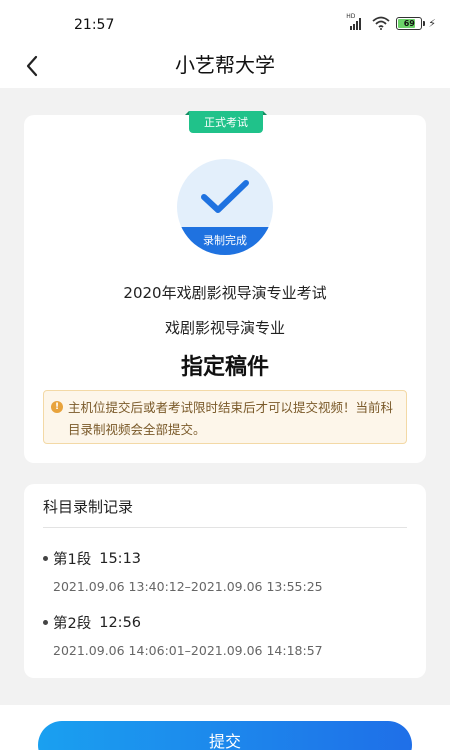 The height and width of the screenshot is (750, 450). What do you see at coordinates (225, 22) in the screenshot?
I see `status-bar: 21:57 HD 69 ⚡` at bounding box center [225, 22].